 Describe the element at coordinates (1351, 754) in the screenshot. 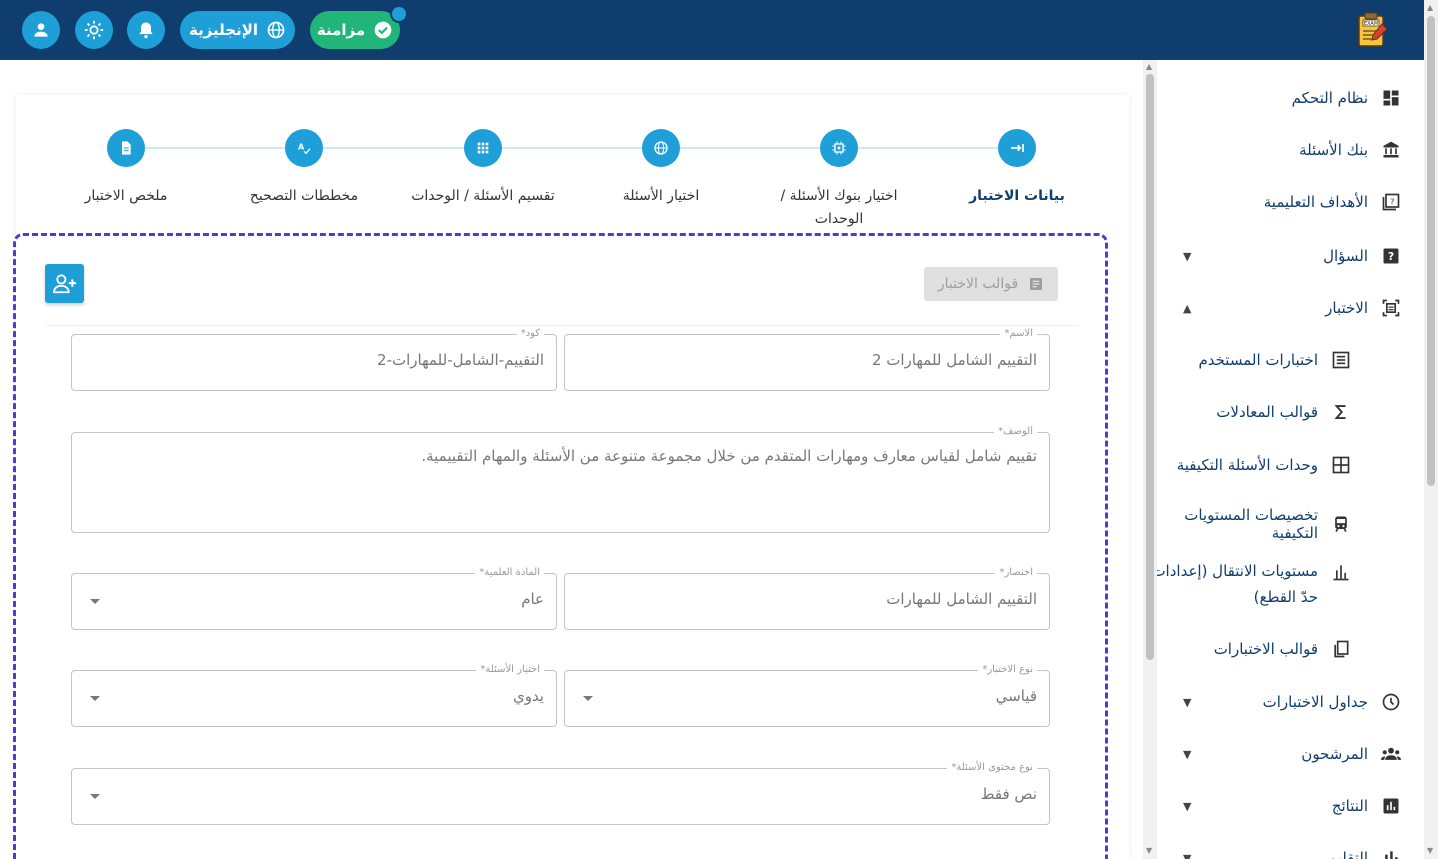

I see `sidebar-item-candidates: المرشحون` at that location.